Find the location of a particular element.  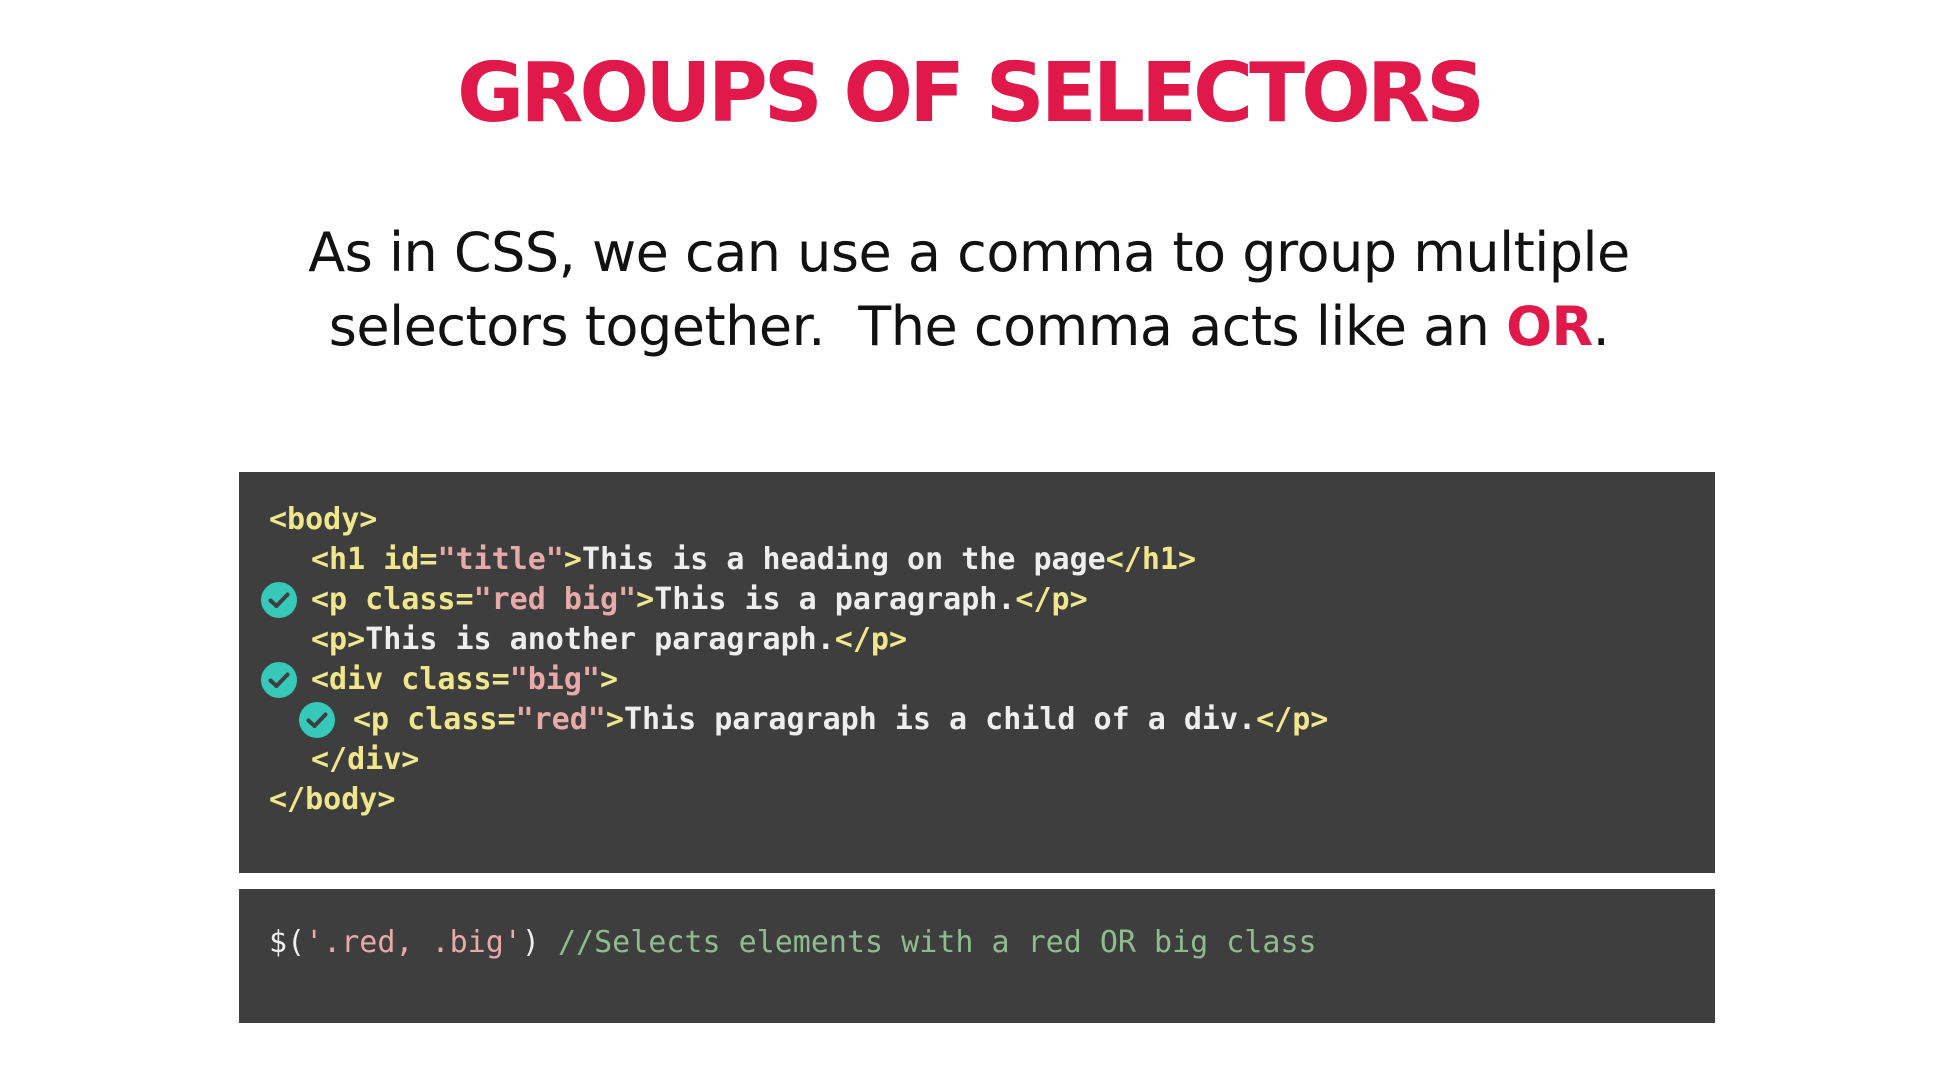

code-line-div-big: <div class="big"> is located at coordinates (464, 680).